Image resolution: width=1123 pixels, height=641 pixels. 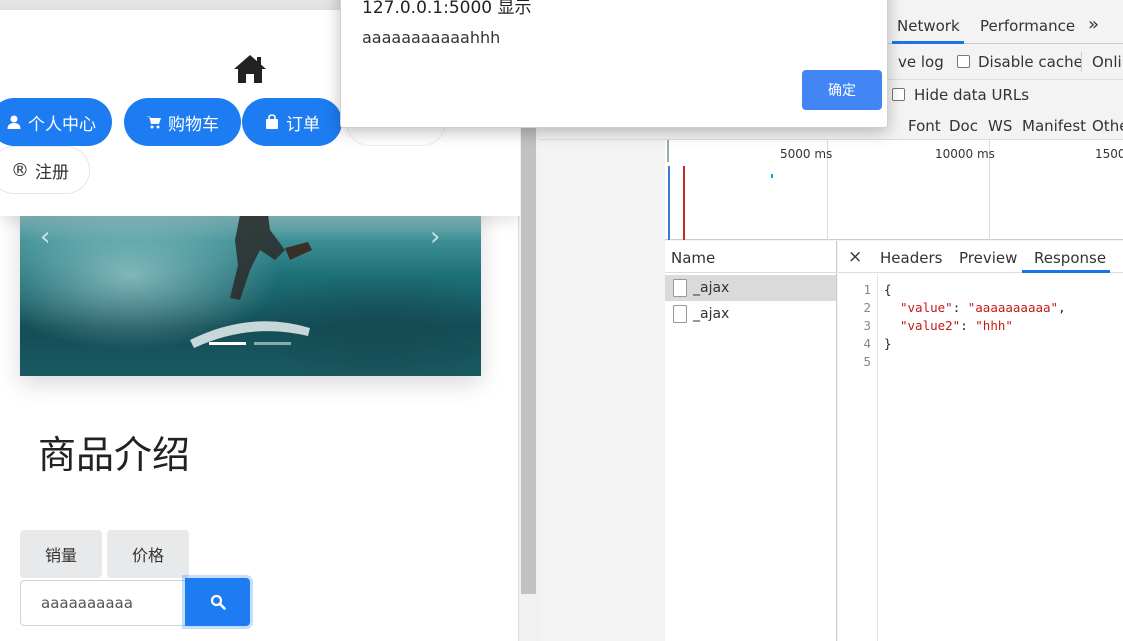 What do you see at coordinates (250, 69) in the screenshot?
I see `home-icon` at bounding box center [250, 69].